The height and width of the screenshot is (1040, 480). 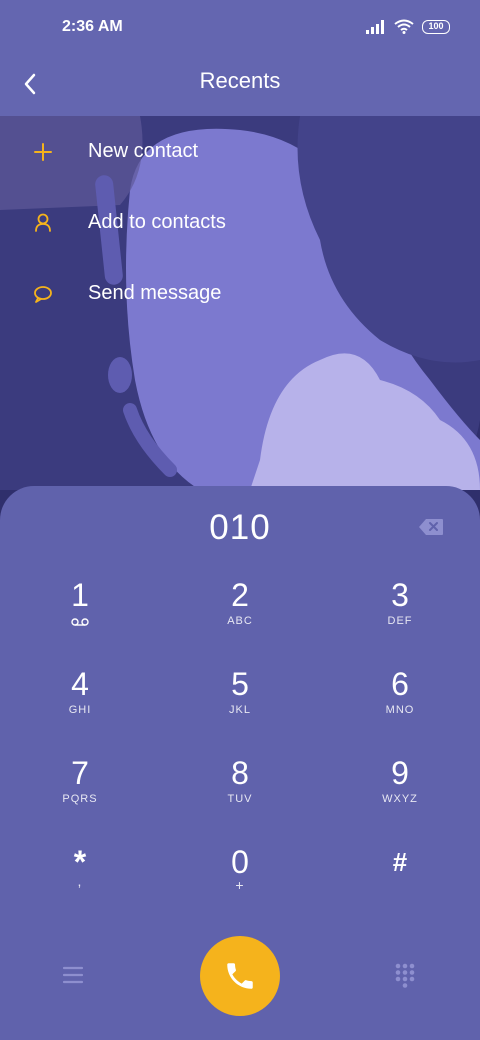 I want to click on dialed-number: 010, so click(x=240, y=527).